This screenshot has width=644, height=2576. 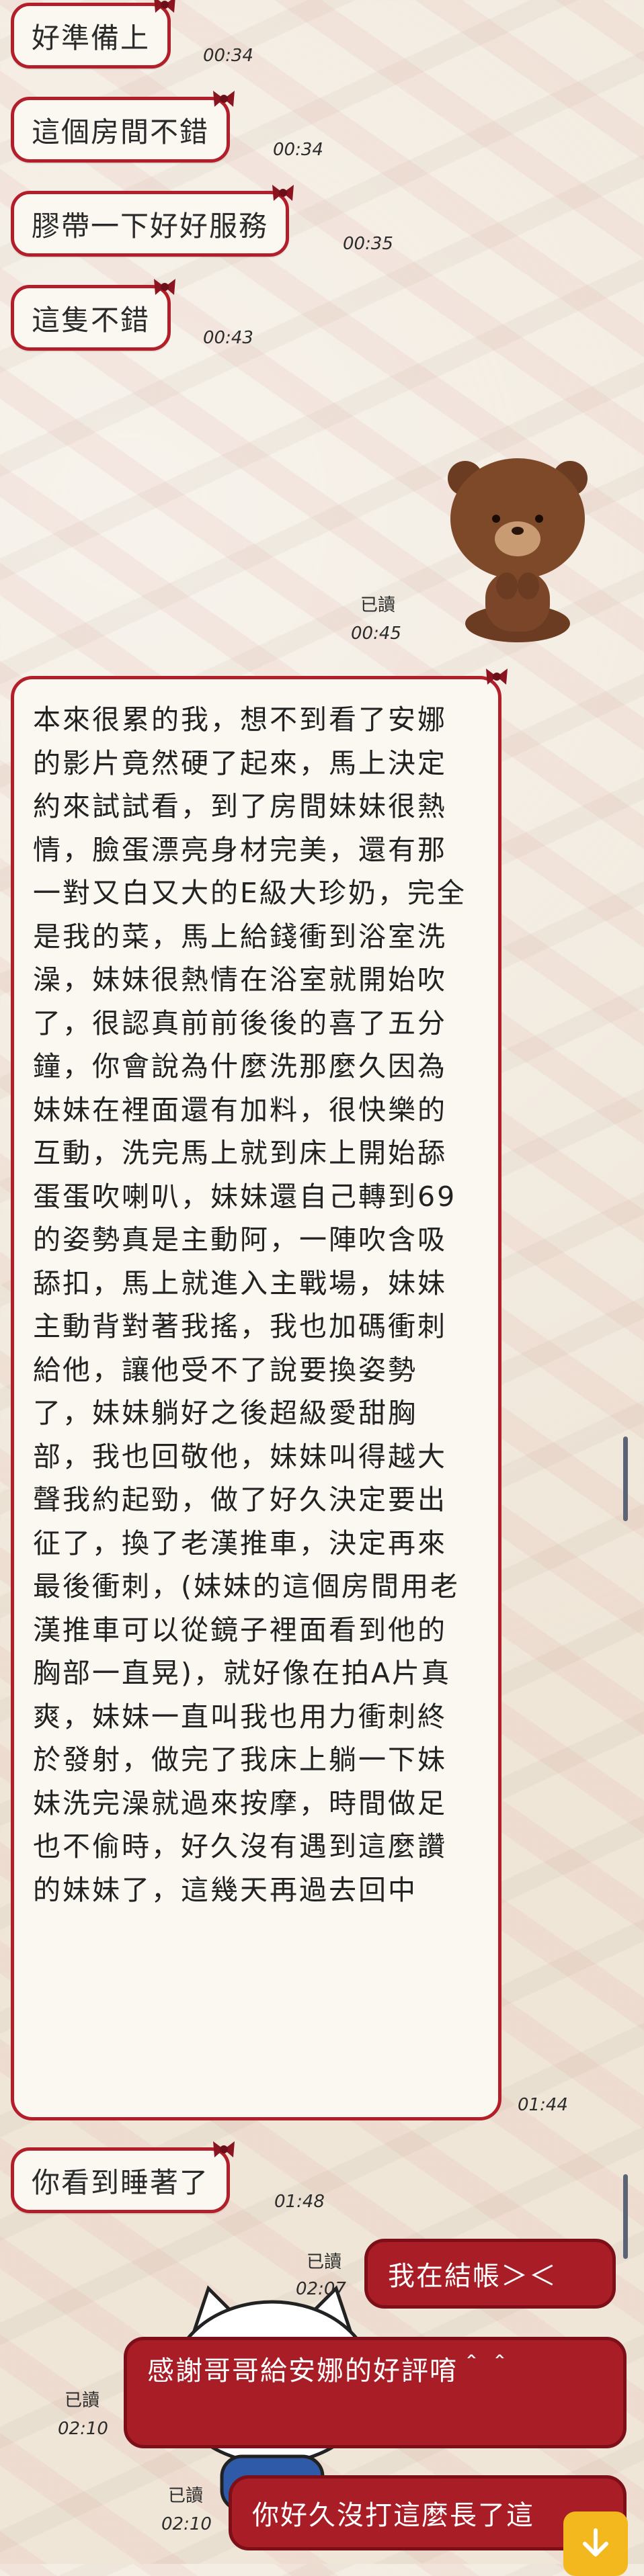 I want to click on incoming-message-bubble: 這隻不錯, so click(x=93, y=315).